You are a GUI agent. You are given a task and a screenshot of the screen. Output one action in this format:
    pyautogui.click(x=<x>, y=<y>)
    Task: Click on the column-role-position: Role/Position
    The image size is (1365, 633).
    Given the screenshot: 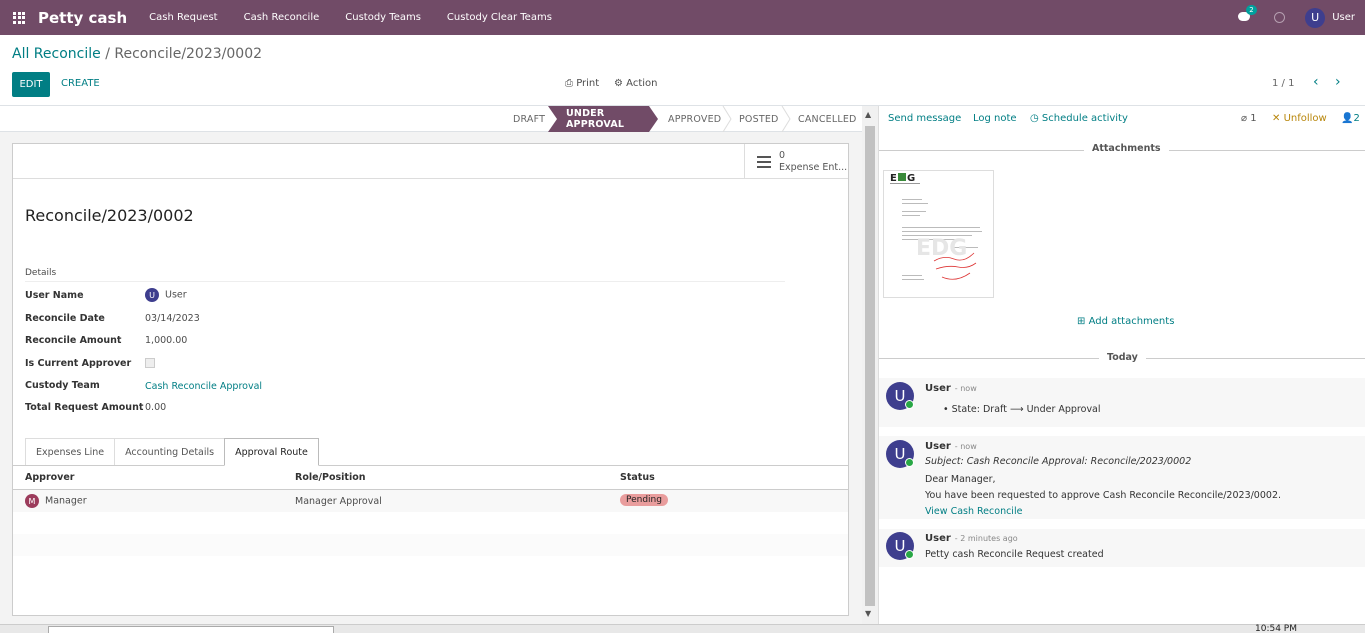 What is the action you would take?
    pyautogui.click(x=330, y=477)
    